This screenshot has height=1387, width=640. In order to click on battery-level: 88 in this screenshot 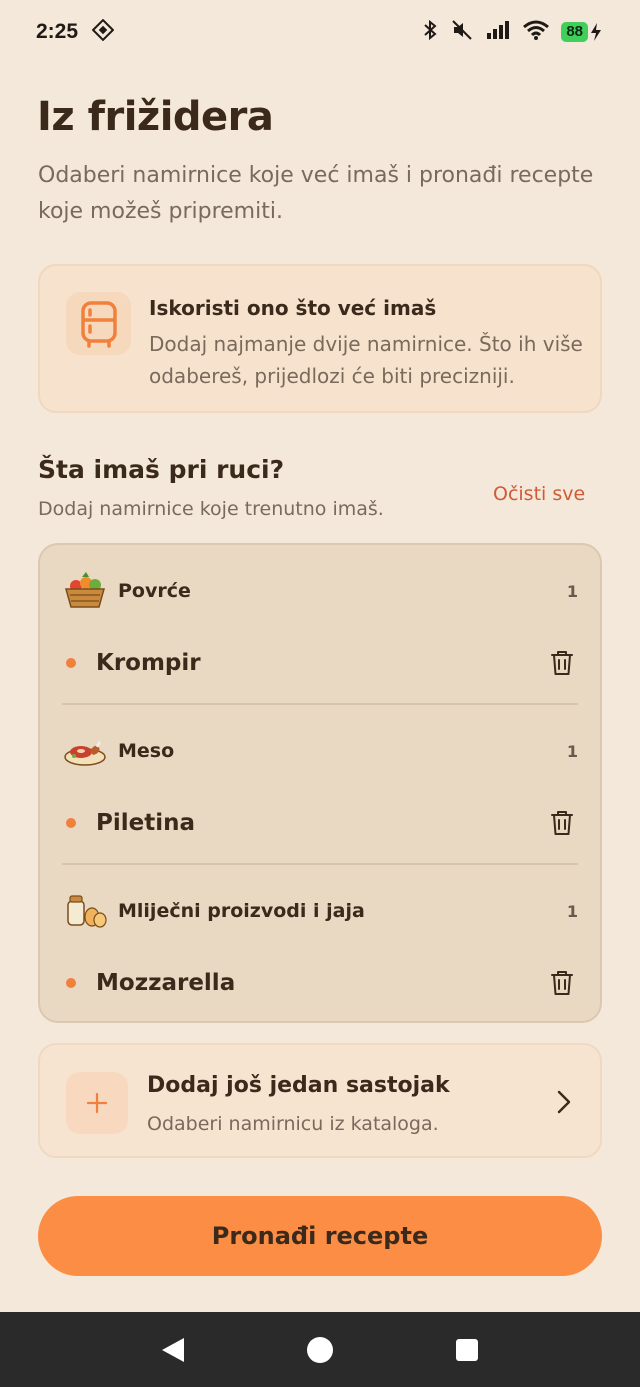, I will do `click(574, 32)`.